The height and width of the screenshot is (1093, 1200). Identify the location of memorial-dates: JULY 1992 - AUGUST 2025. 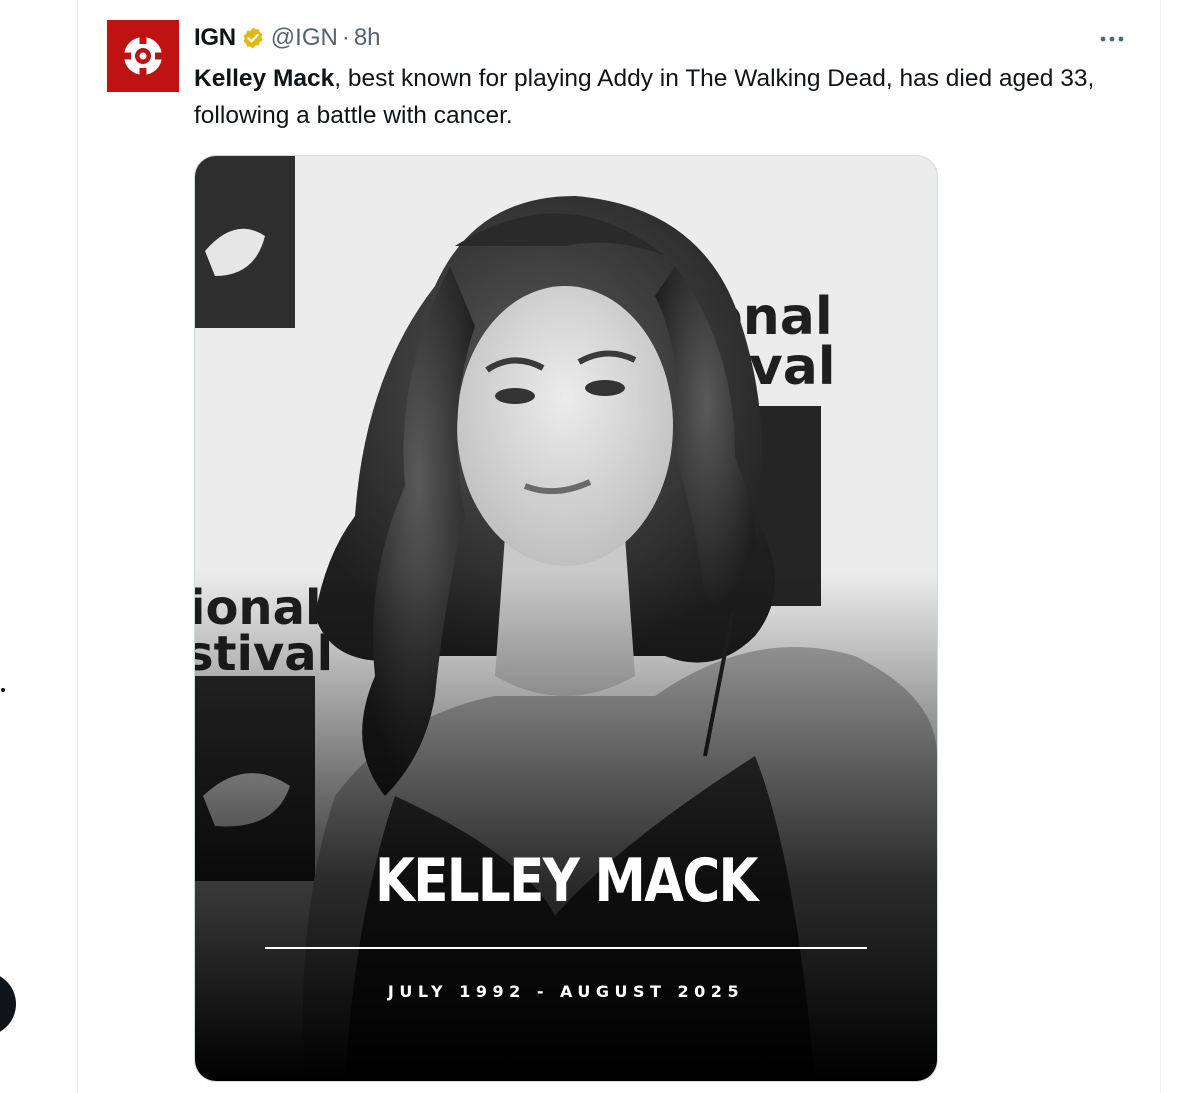
(566, 991).